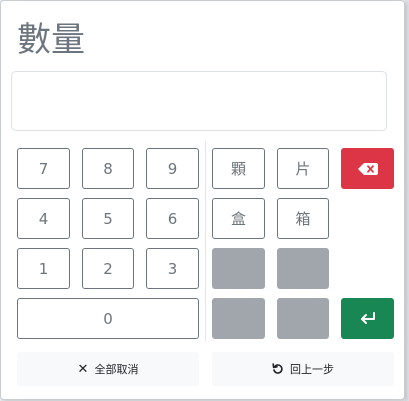  I want to click on clear-all-button: ✕ 全部取消, so click(108, 369).